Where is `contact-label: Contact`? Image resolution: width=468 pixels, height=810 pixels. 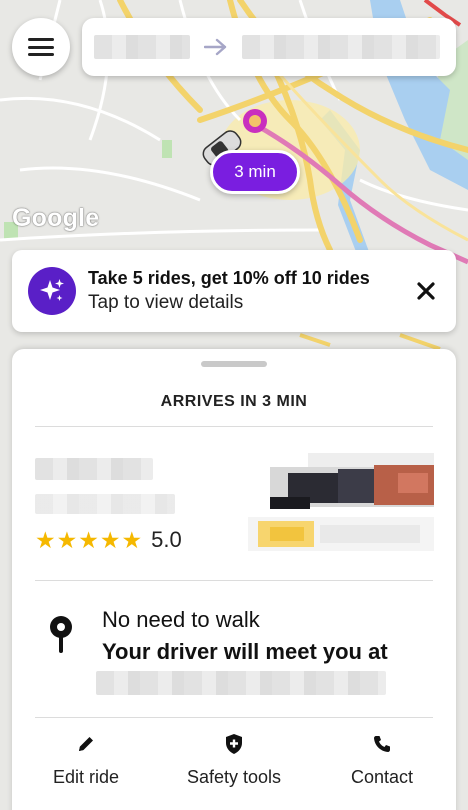
contact-label: Contact is located at coordinates (382, 777).